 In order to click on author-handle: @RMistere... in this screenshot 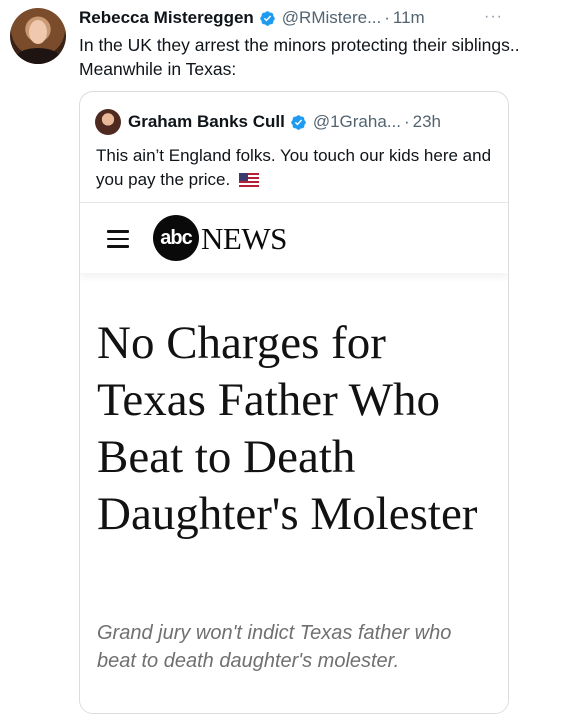, I will do `click(331, 18)`.